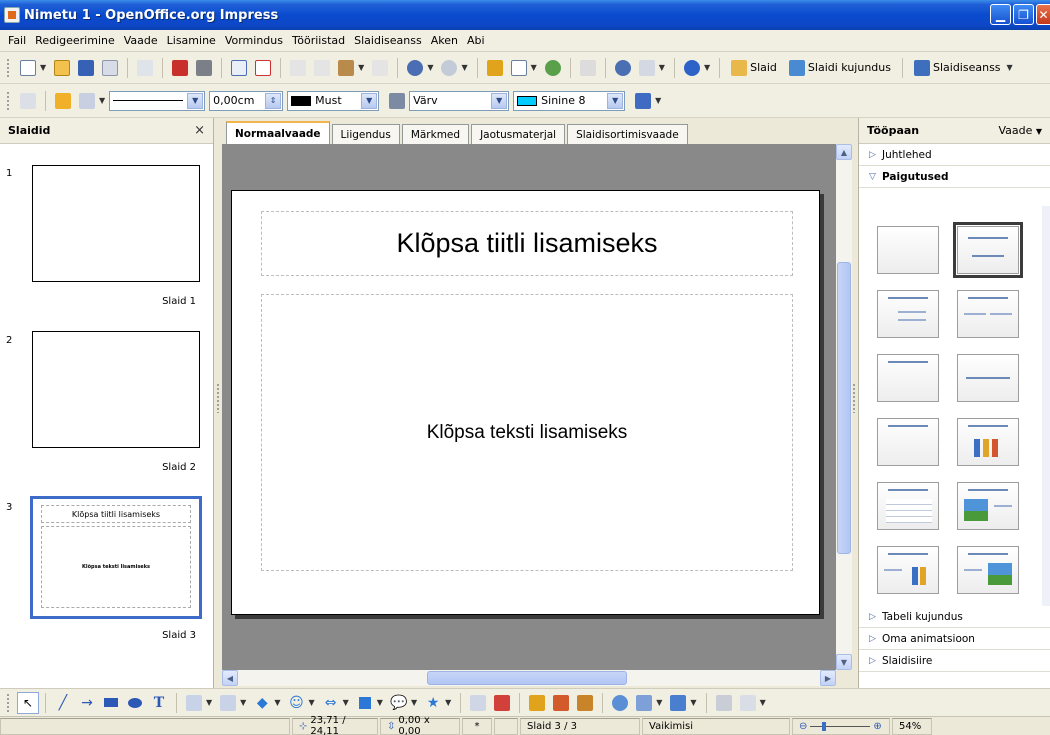 The height and width of the screenshot is (735, 1050). Describe the element at coordinates (180, 68) in the screenshot. I see `export-pdf-button` at that location.